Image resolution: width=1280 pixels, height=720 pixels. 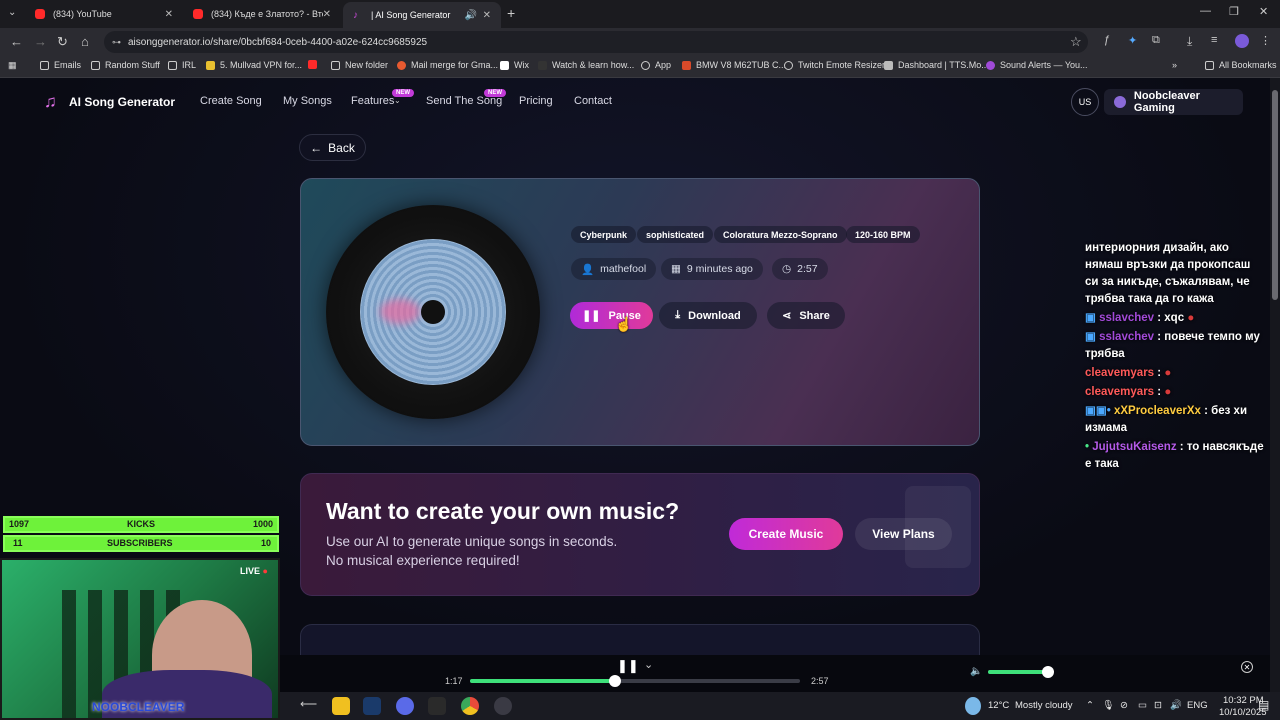 What do you see at coordinates (1156, 40) in the screenshot?
I see `extensions-puzzle-icon: ⧉` at bounding box center [1156, 40].